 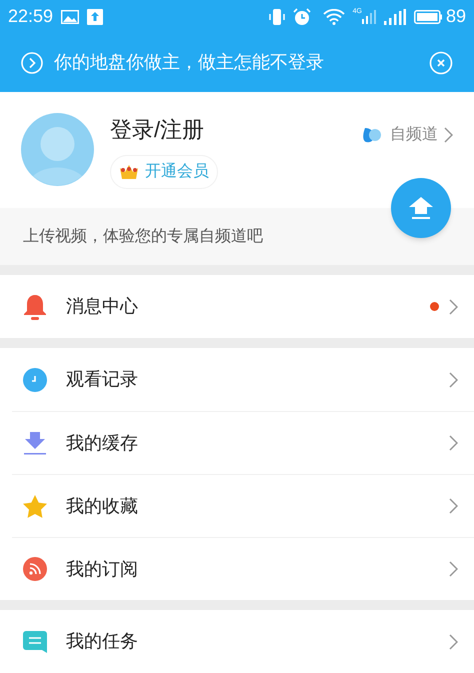 What do you see at coordinates (32, 63) in the screenshot?
I see `chevron-circle-icon` at bounding box center [32, 63].